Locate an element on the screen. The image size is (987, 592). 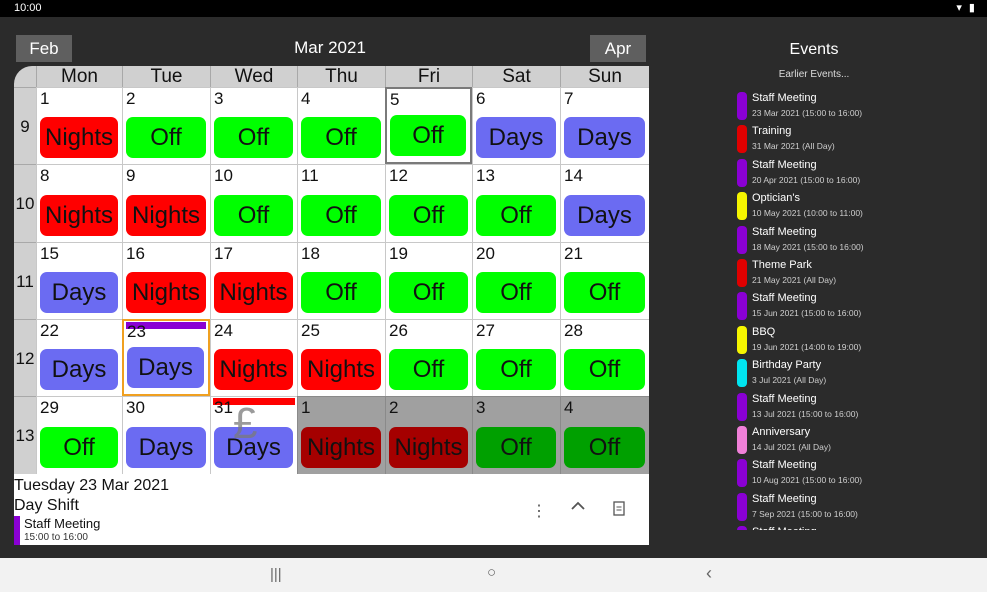
calendar-day-cell: 6 Days is located at coordinates (516, 125).